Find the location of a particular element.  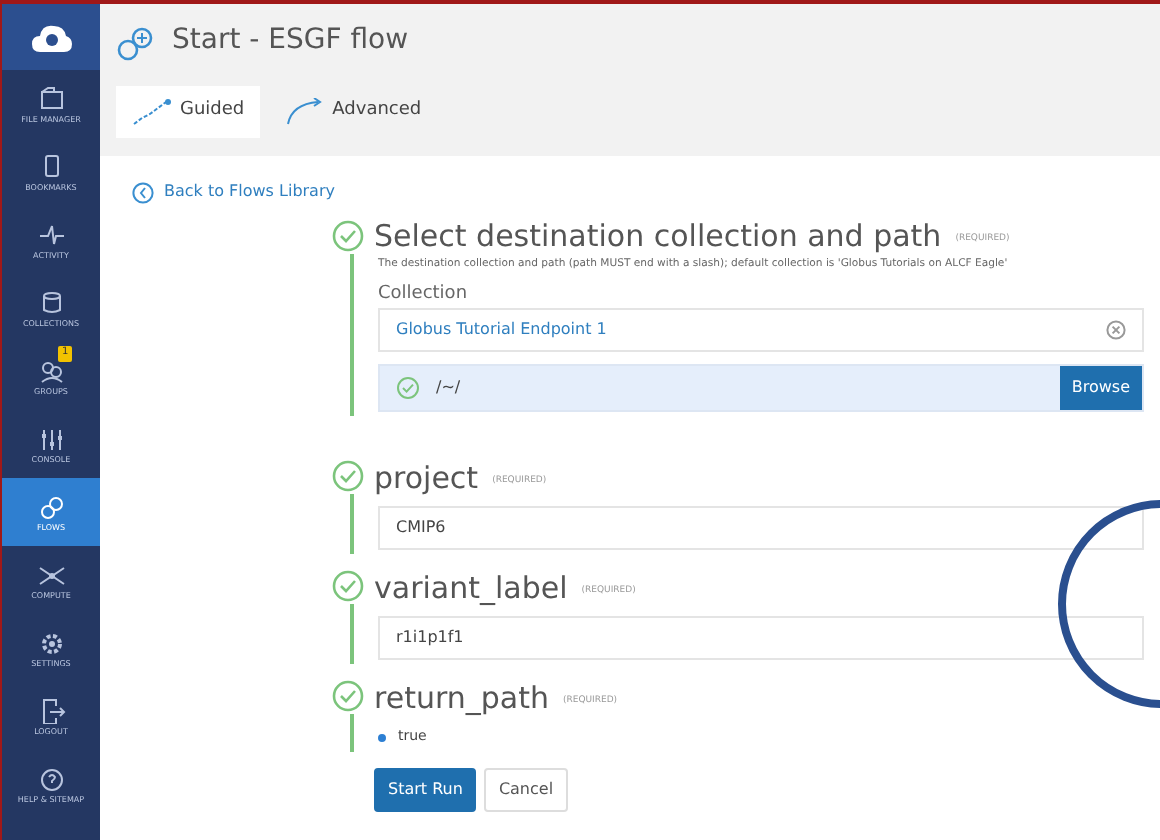

field-label: Collection is located at coordinates (424, 294).